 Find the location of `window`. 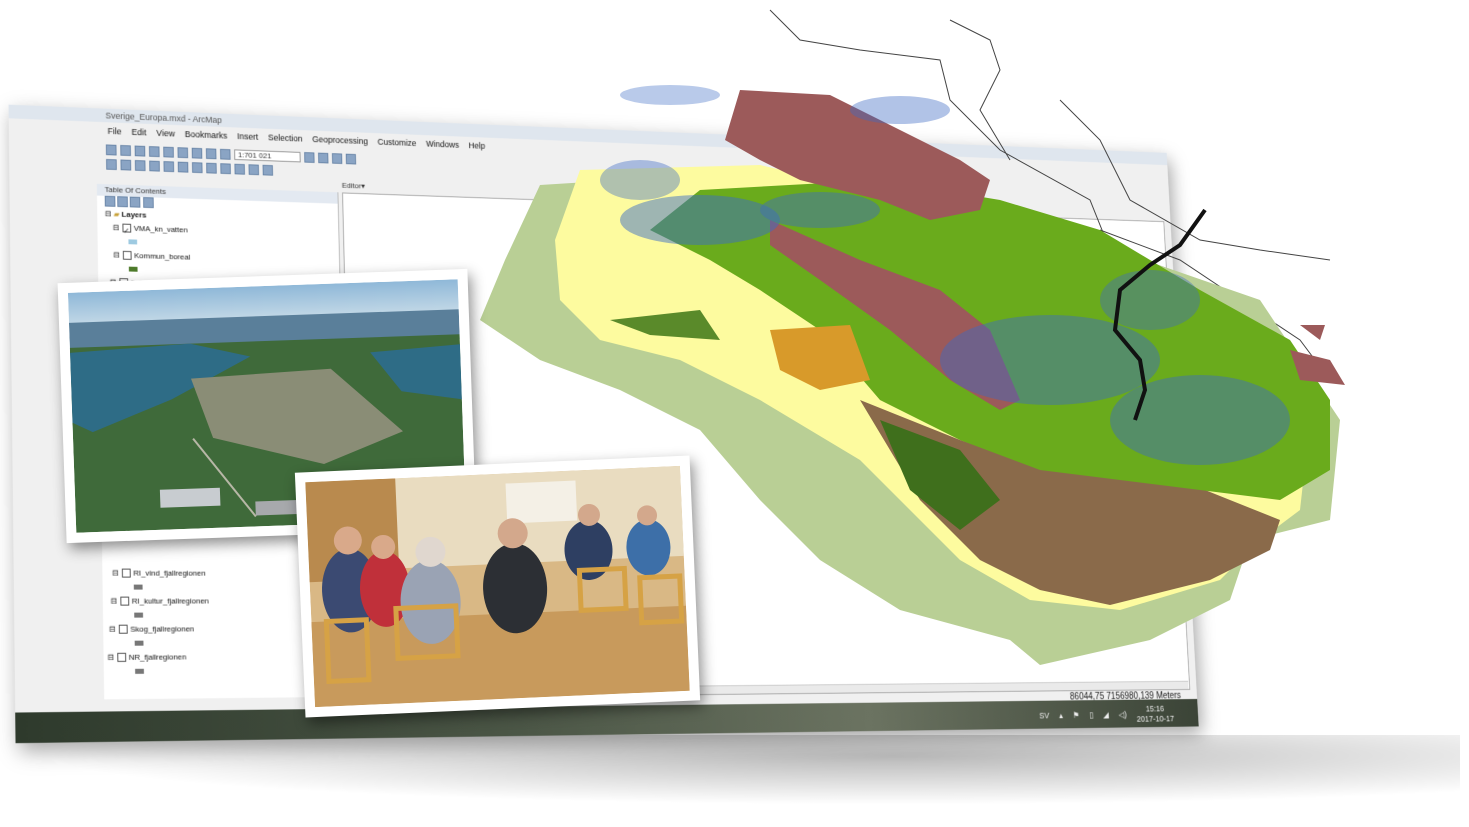

window is located at coordinates (541, 502).